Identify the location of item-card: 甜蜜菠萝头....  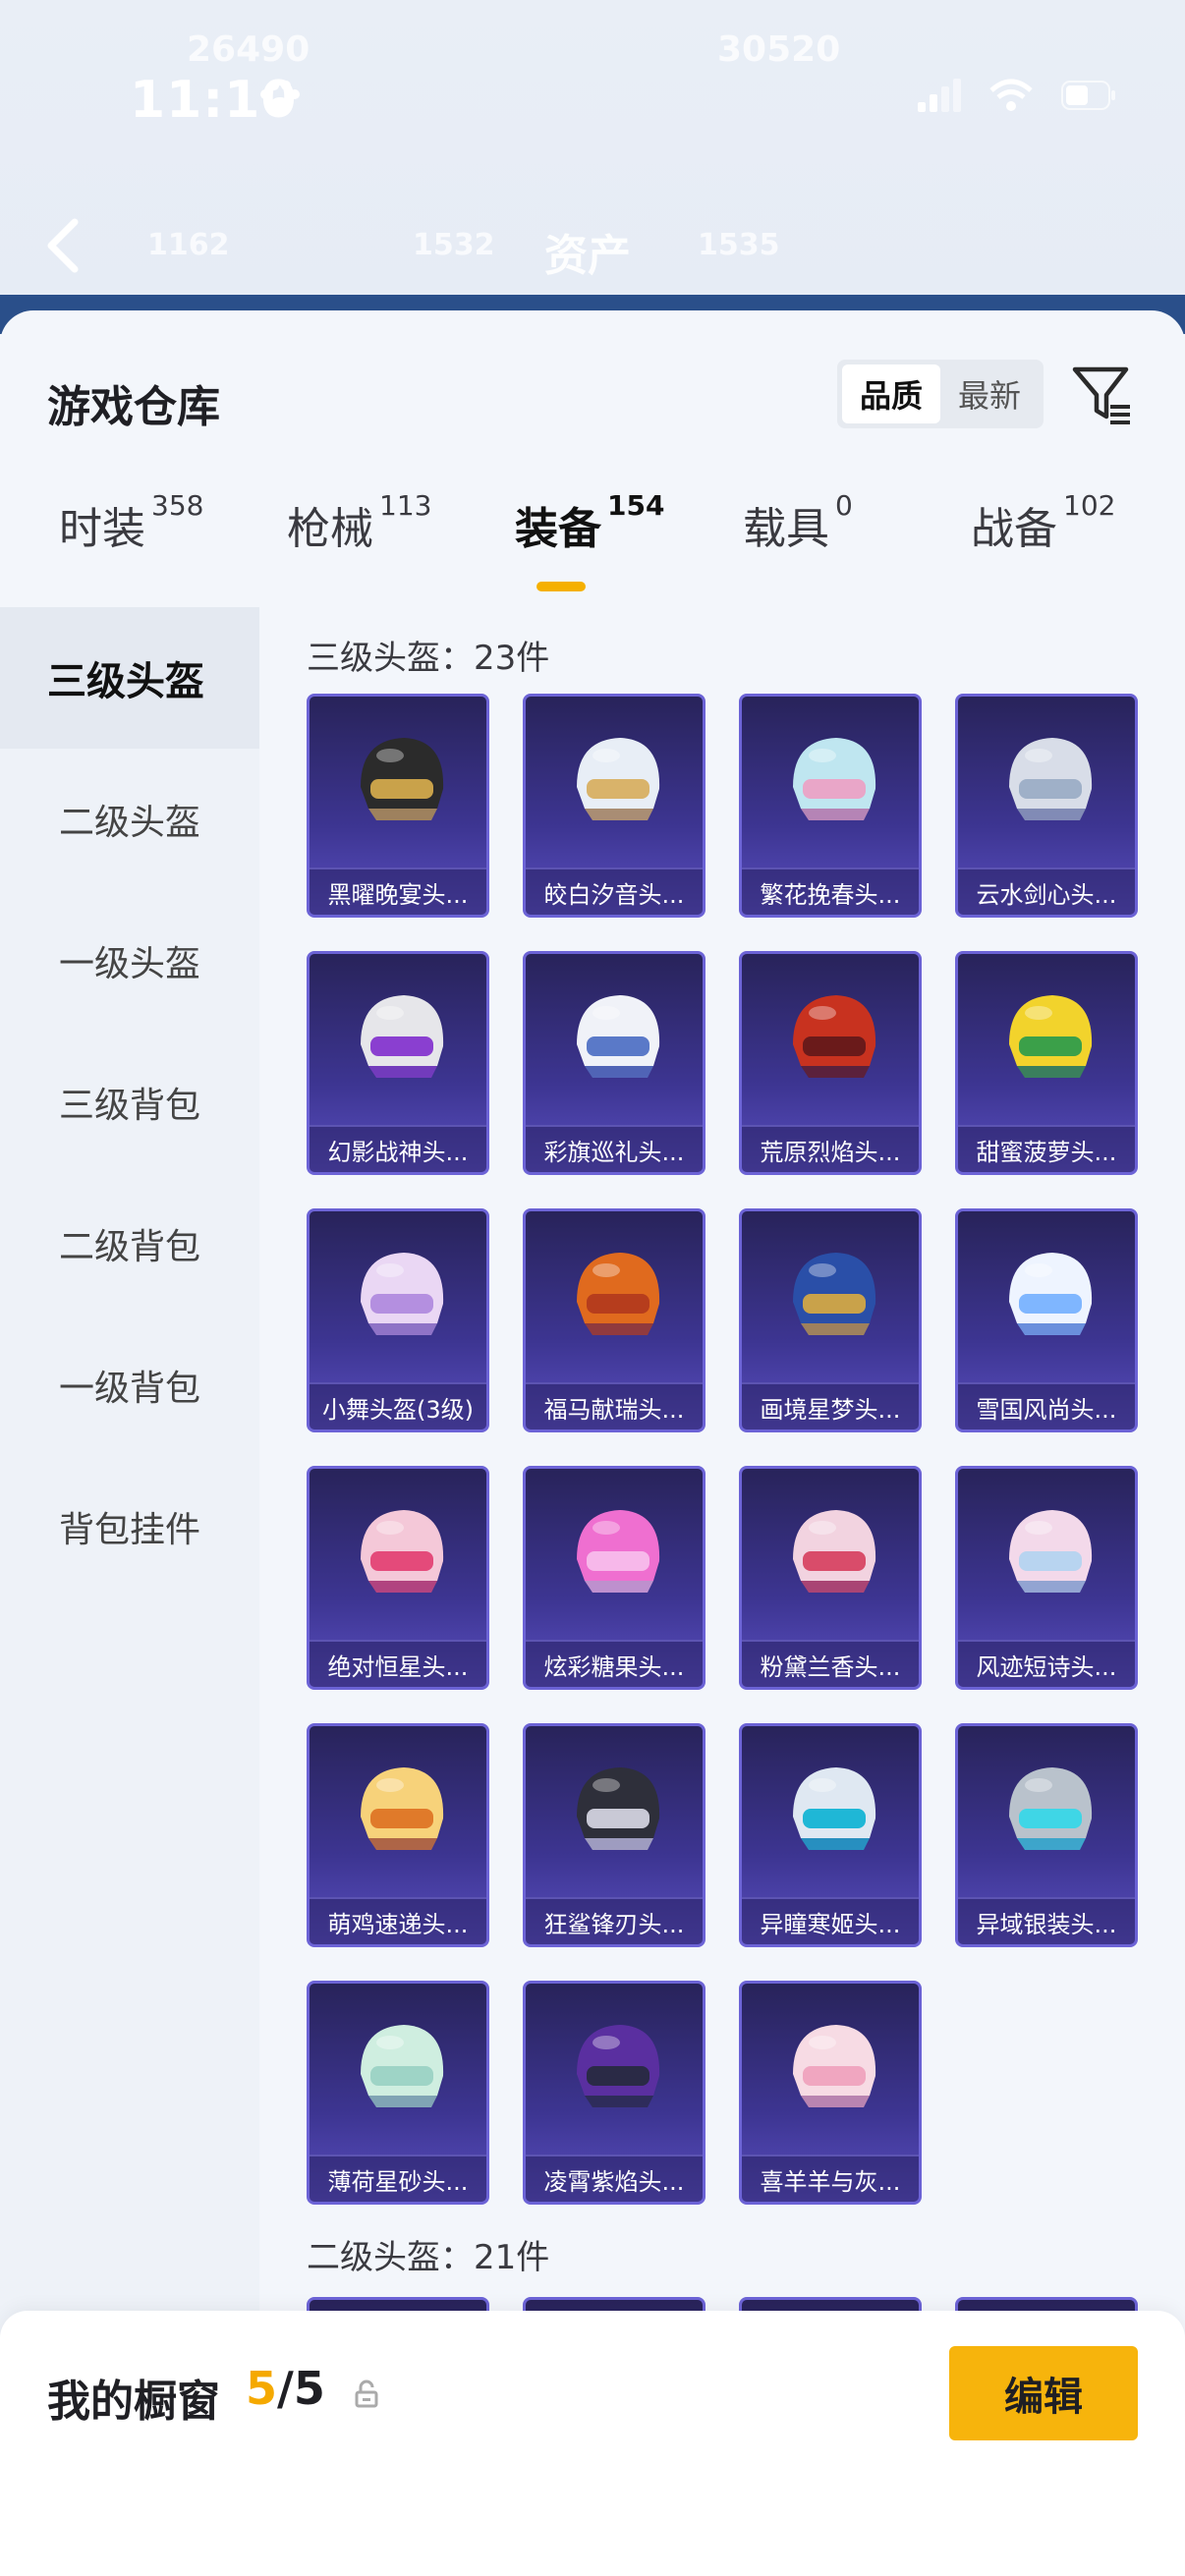
(1046, 1063).